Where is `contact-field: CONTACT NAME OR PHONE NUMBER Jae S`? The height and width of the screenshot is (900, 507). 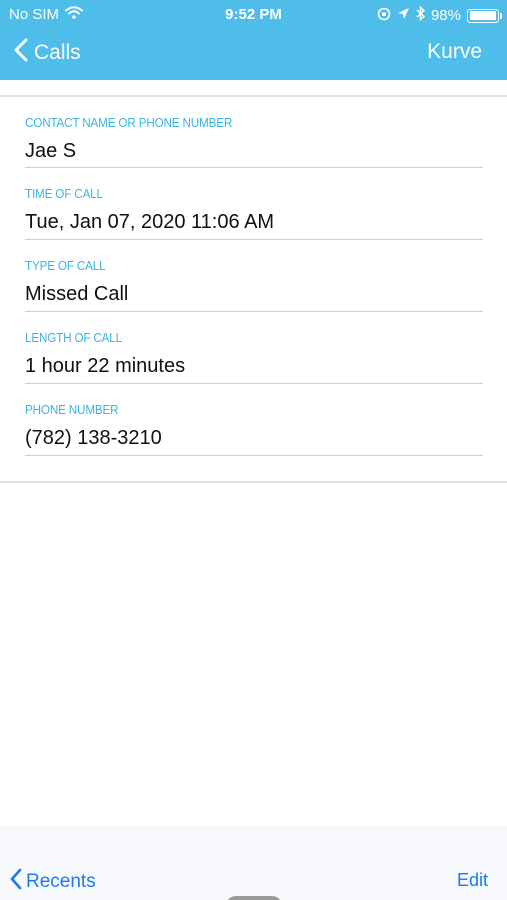 contact-field: CONTACT NAME OR PHONE NUMBER Jae S is located at coordinates (254, 141).